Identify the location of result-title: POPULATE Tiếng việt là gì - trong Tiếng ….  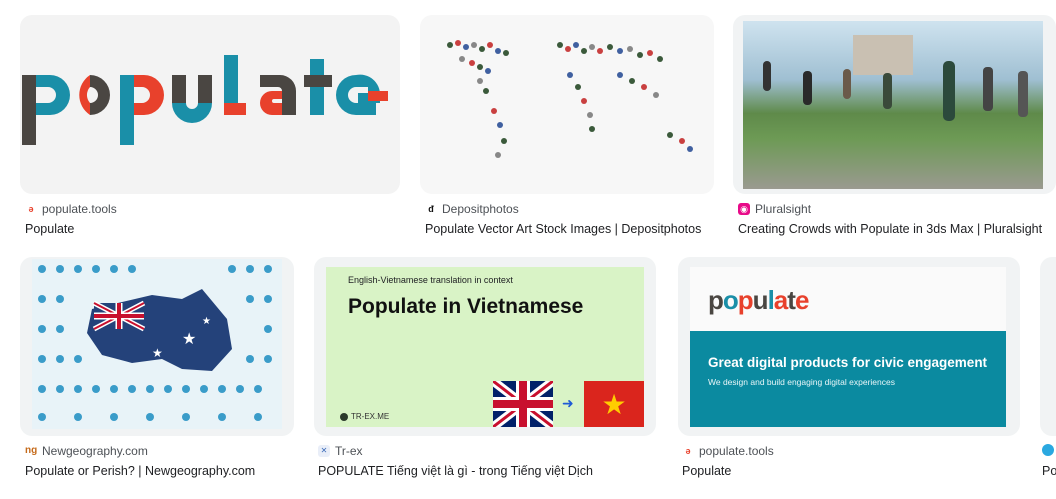
(455, 471).